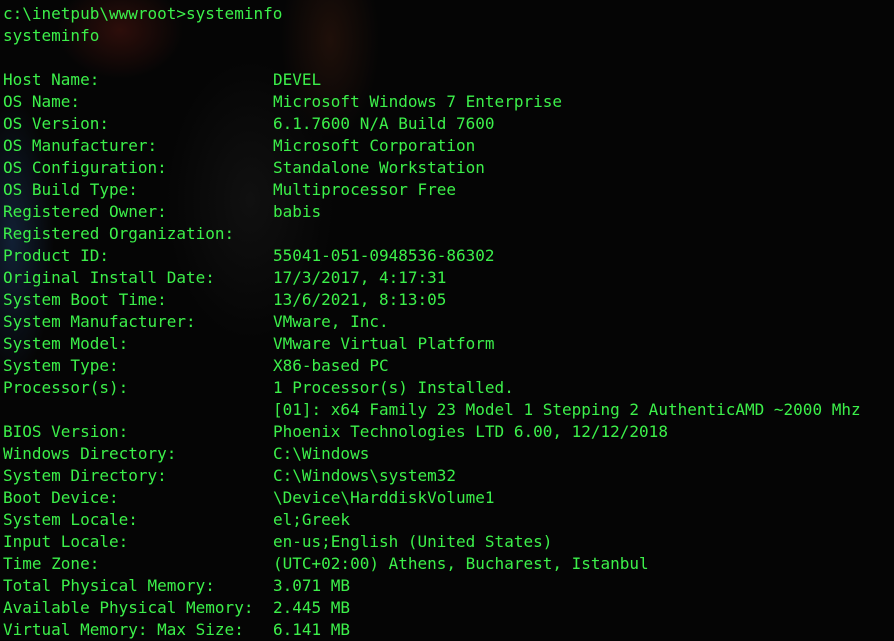 This screenshot has height=641, width=894. What do you see at coordinates (51, 79) in the screenshot?
I see `info-label: Host Name:` at bounding box center [51, 79].